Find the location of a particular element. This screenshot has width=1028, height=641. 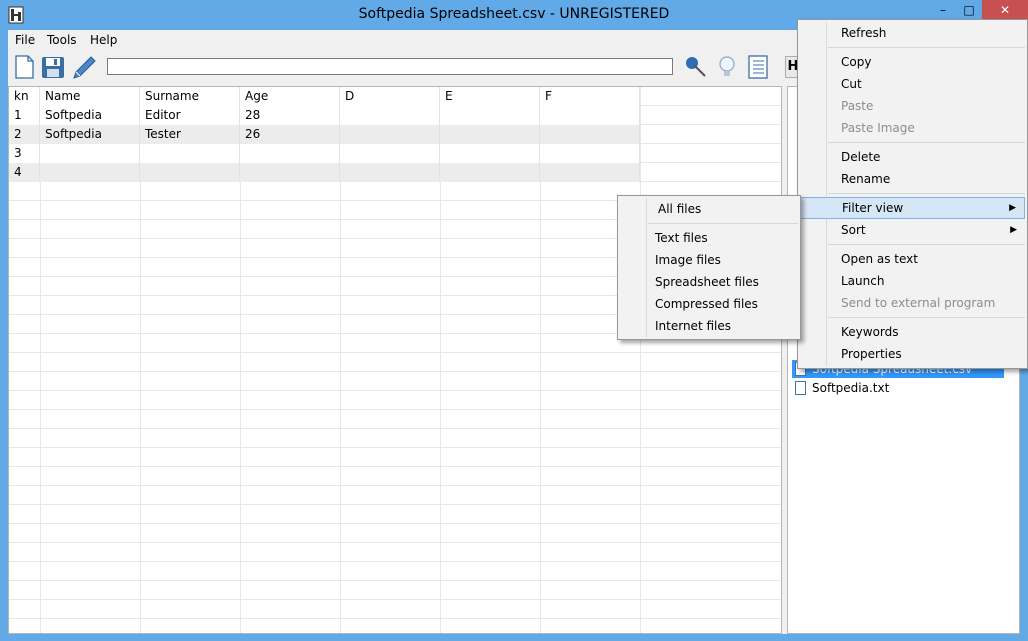

maximize-button: □ is located at coordinates (969, 10).